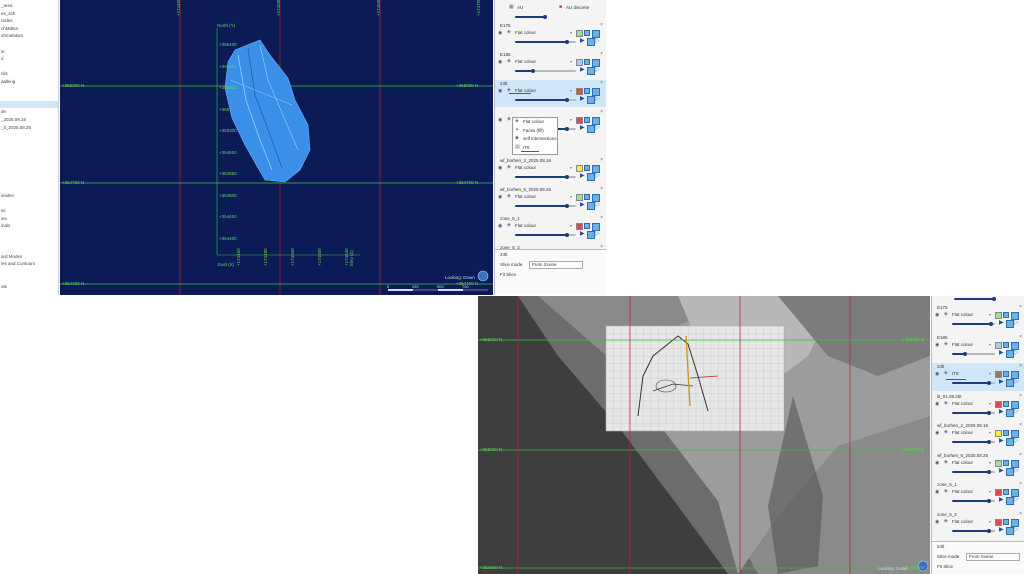  What do you see at coordinates (29, 58) in the screenshot?
I see `sidebar-tree-item: d` at bounding box center [29, 58].